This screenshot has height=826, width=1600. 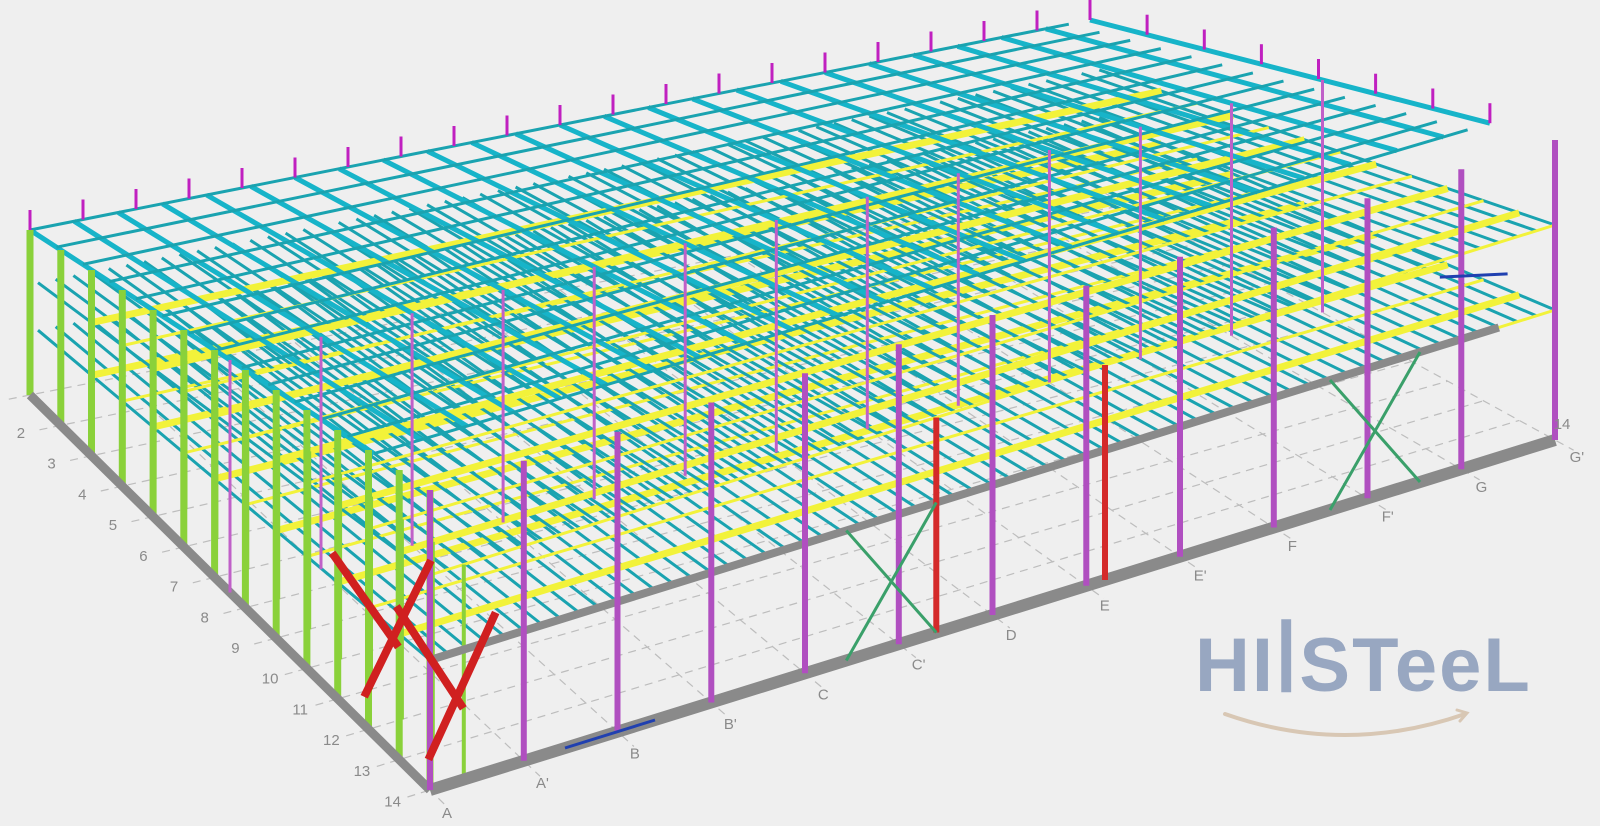 What do you see at coordinates (205, 617) in the screenshot?
I see `grid-label-number: 8` at bounding box center [205, 617].